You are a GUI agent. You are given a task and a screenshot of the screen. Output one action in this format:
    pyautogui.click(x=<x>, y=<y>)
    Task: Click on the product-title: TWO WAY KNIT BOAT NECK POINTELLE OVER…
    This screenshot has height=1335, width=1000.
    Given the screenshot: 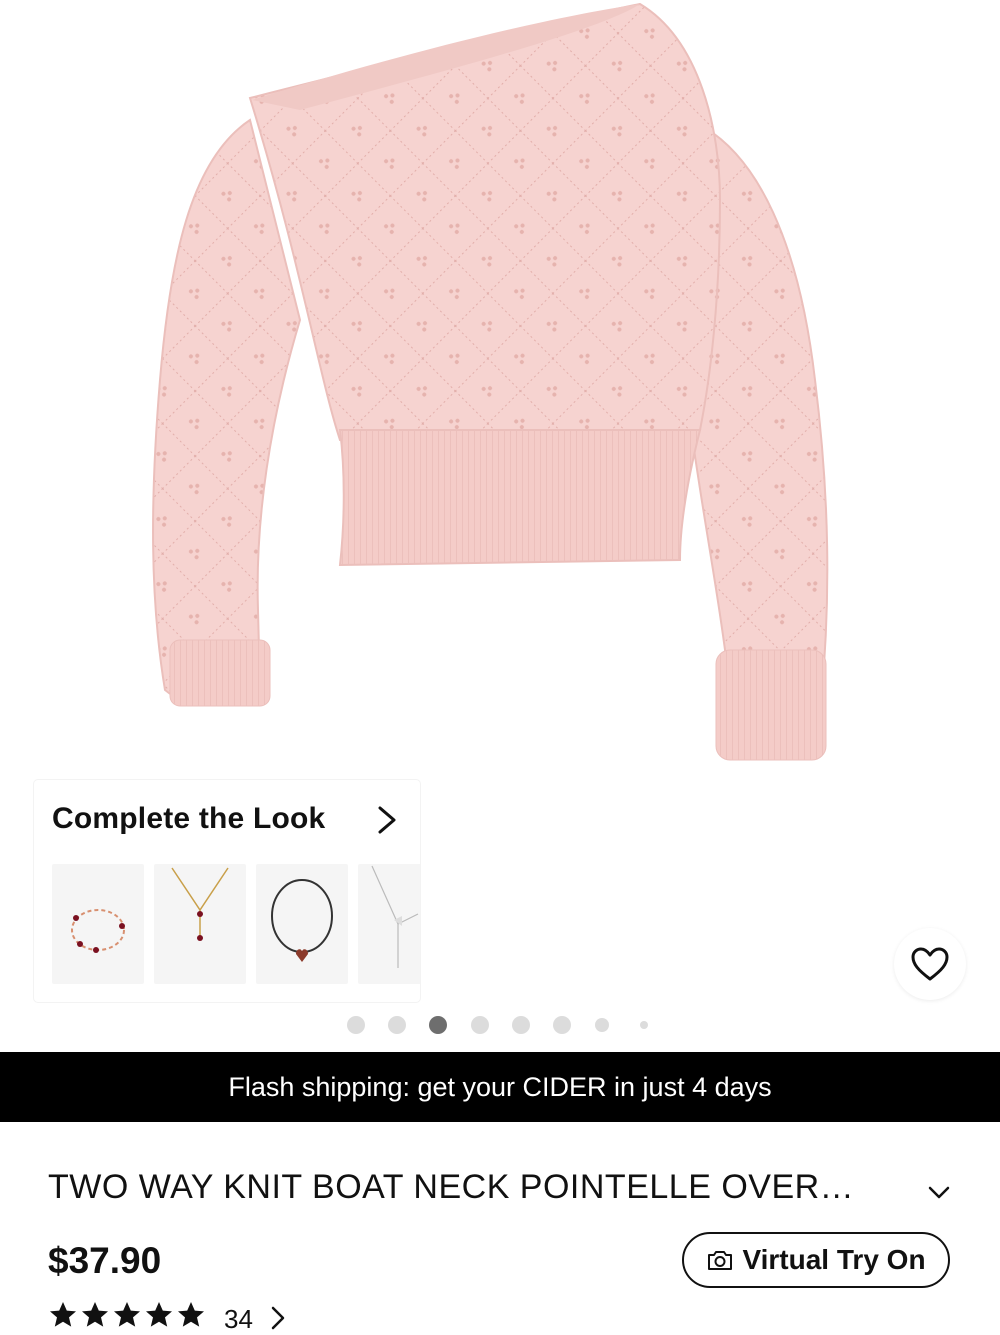 What is the action you would take?
    pyautogui.click(x=451, y=1187)
    